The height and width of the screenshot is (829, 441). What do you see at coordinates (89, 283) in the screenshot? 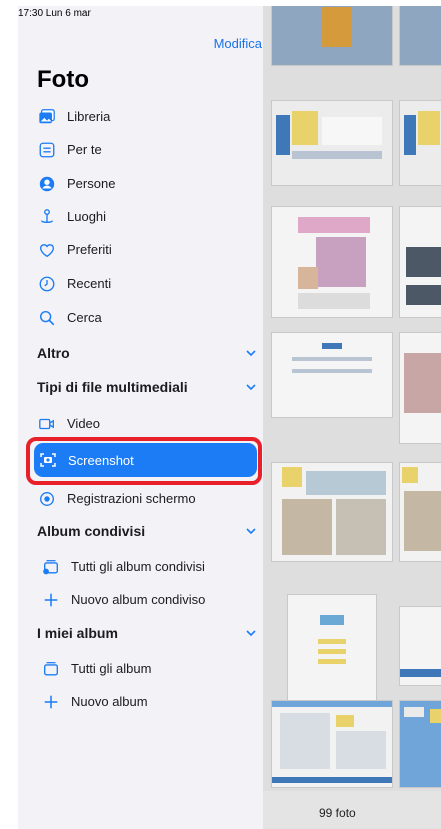
I see `sidebar-item-label: Recenti` at bounding box center [89, 283].